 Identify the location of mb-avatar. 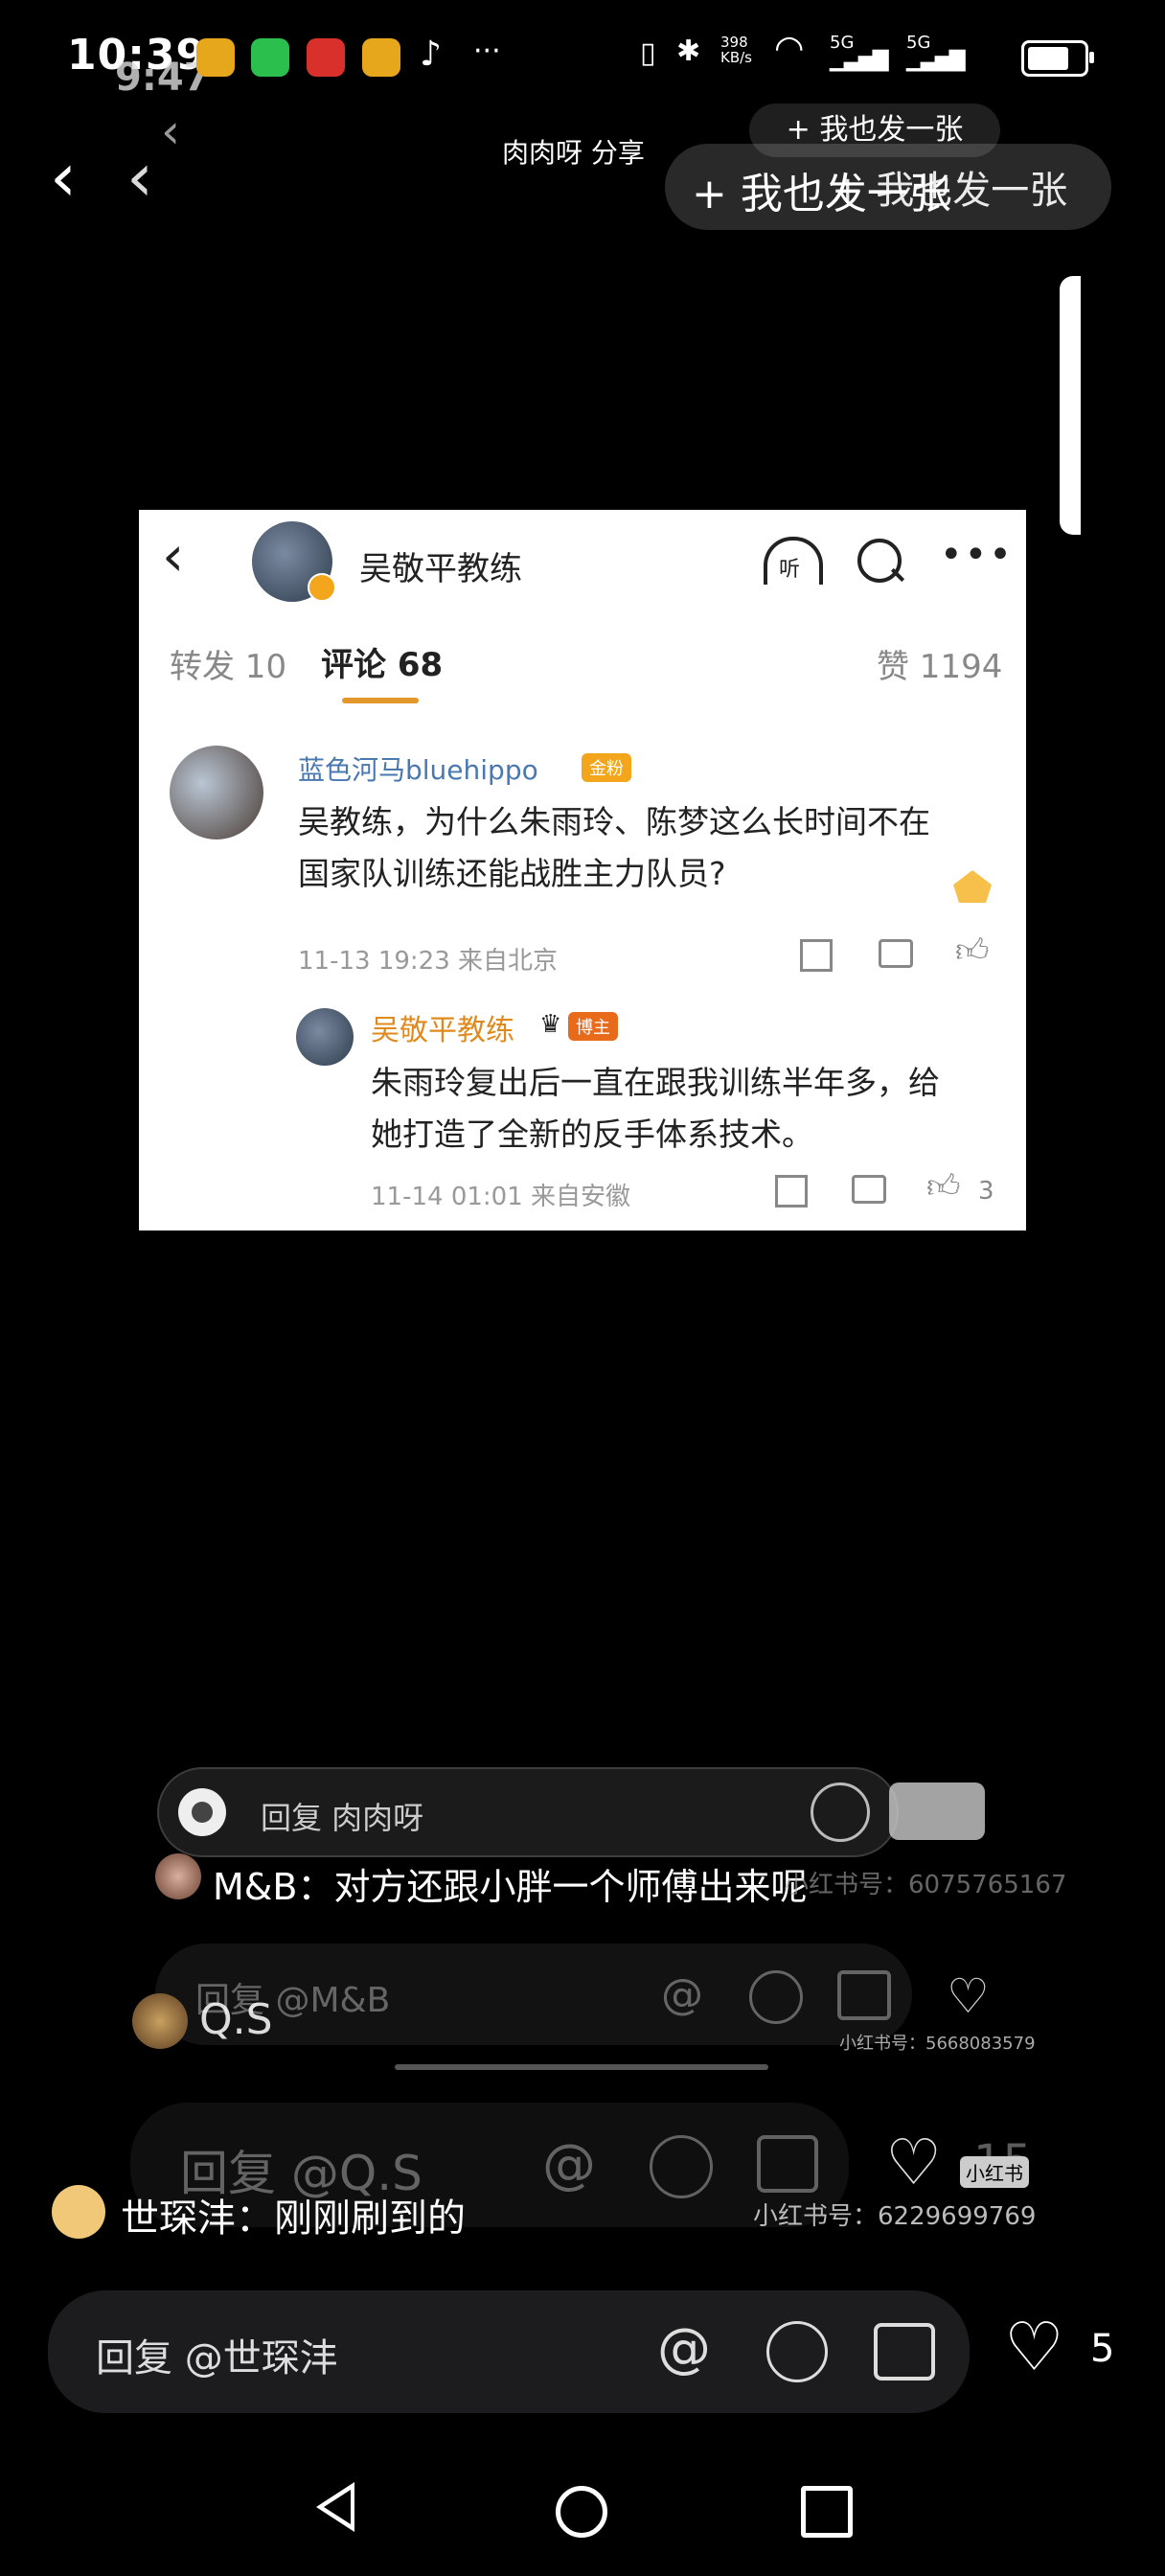
(178, 1876).